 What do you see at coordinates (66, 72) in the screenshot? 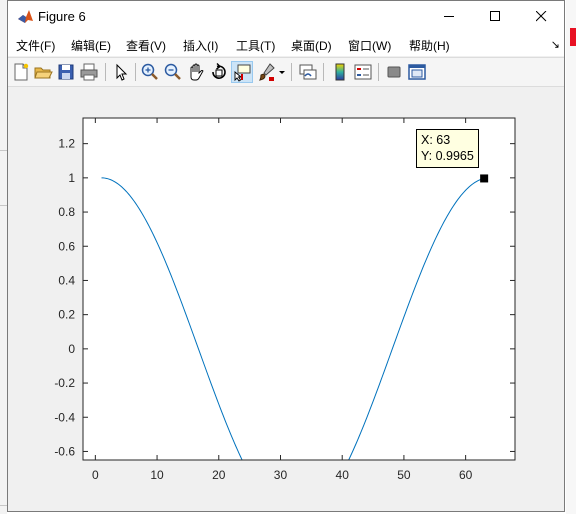
I see `save-icon` at bounding box center [66, 72].